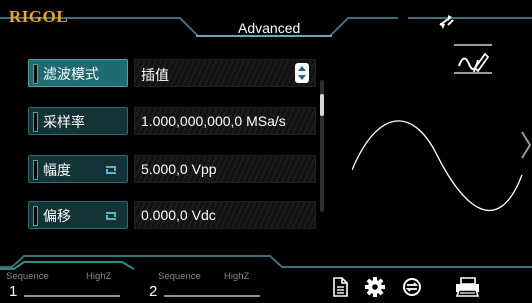 Image resolution: width=532 pixels, height=303 pixels. I want to click on print-icon, so click(467, 287).